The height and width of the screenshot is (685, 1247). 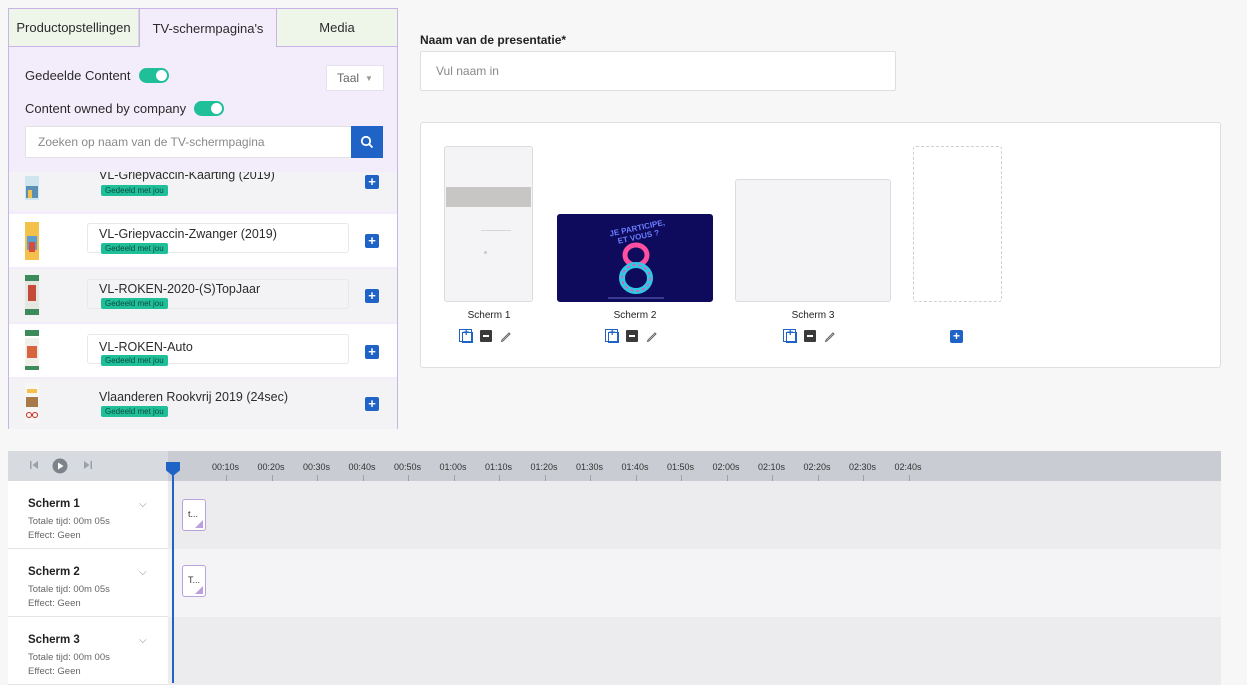 I want to click on language-select: Taal ▼, so click(x=355, y=78).